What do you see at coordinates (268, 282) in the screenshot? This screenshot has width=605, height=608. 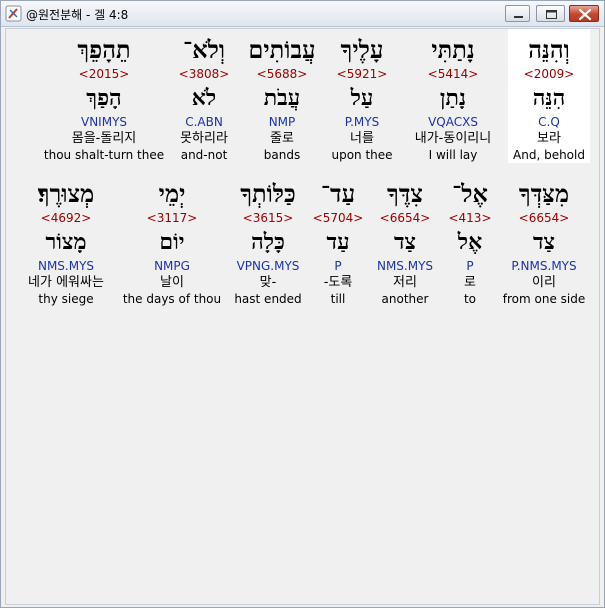 I see `korean-gloss: 맞-` at bounding box center [268, 282].